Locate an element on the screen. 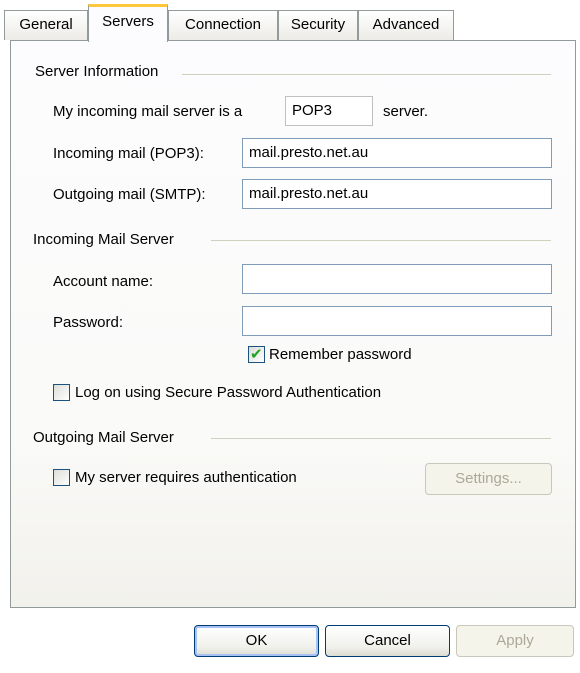 Image resolution: width=580 pixels, height=673 pixels. checkmark-icon: ✔ is located at coordinates (256, 354).